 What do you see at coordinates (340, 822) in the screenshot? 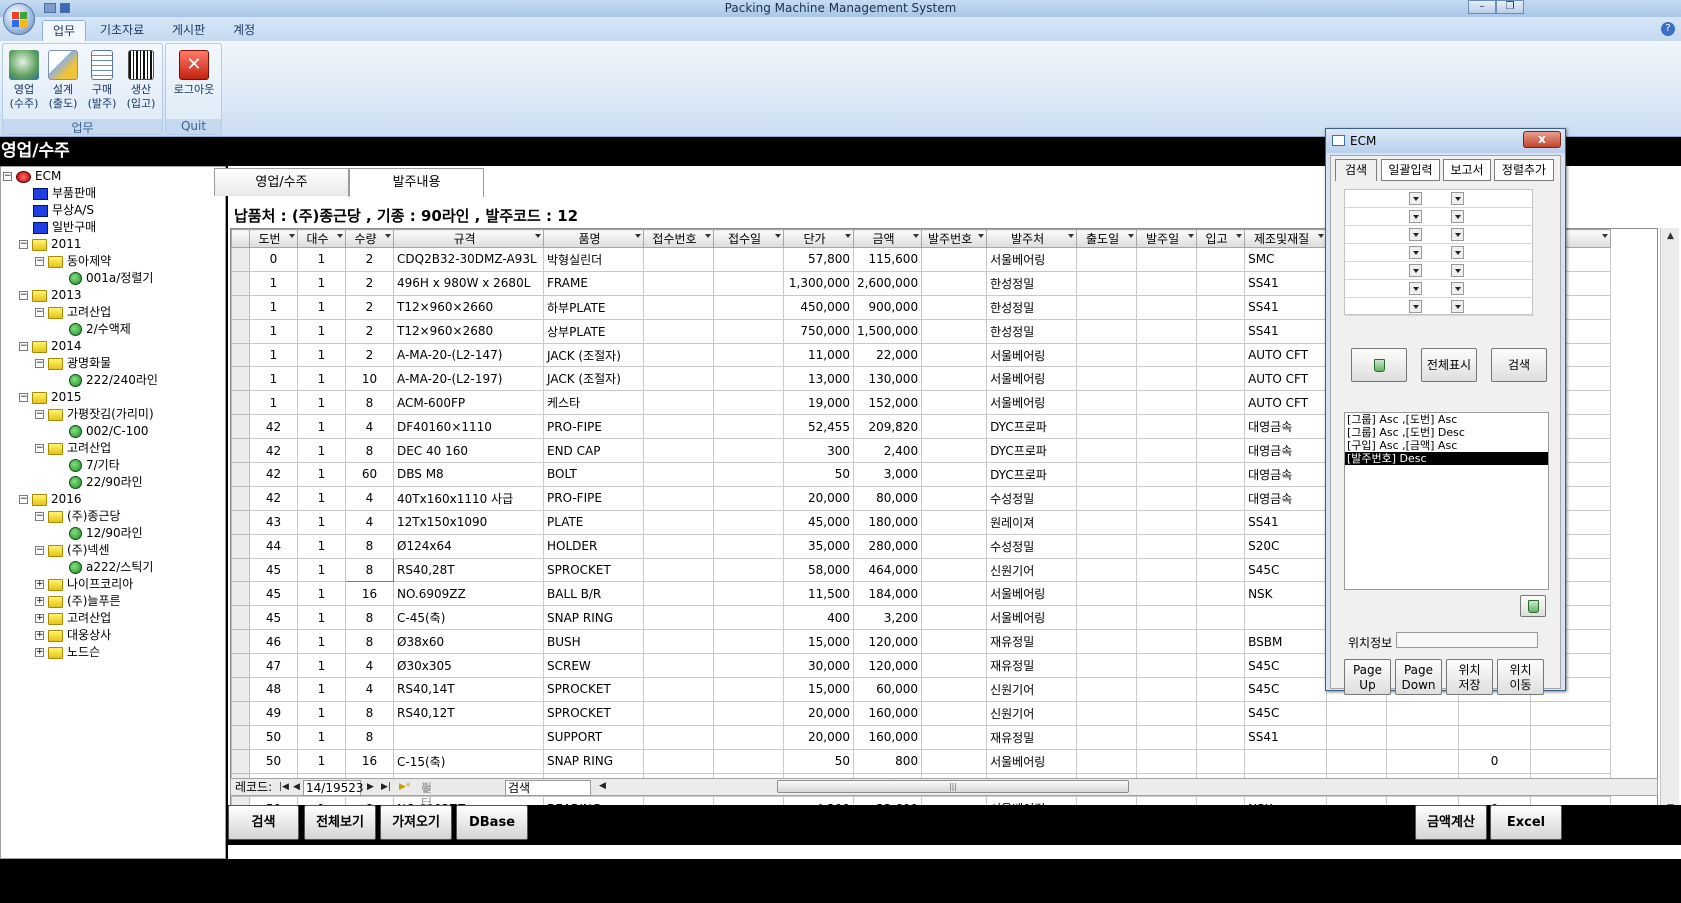
I see `view-all-button: 전체보기` at bounding box center [340, 822].